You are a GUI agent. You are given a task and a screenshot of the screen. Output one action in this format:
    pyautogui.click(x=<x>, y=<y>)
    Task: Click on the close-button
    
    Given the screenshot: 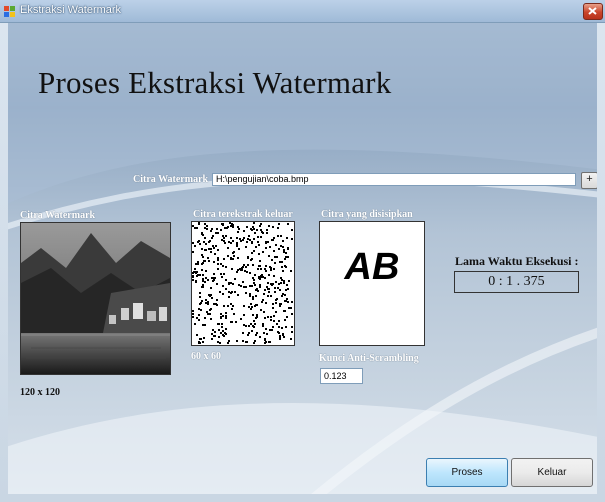 What is the action you would take?
    pyautogui.click(x=593, y=11)
    